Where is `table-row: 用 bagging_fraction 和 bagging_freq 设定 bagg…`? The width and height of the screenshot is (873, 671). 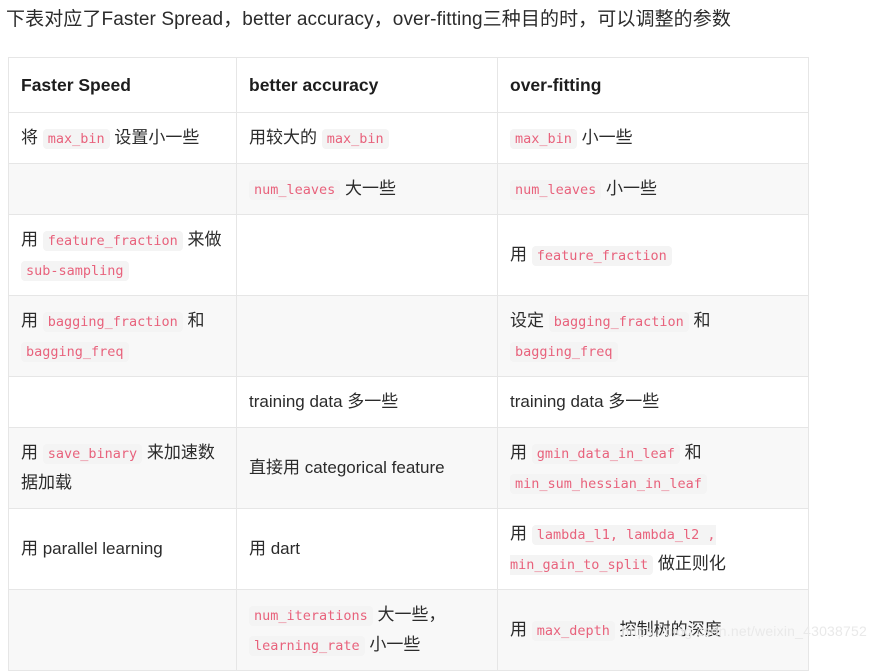 table-row: 用 bagging_fraction 和 bagging_freq 设定 bagg… is located at coordinates (408, 336).